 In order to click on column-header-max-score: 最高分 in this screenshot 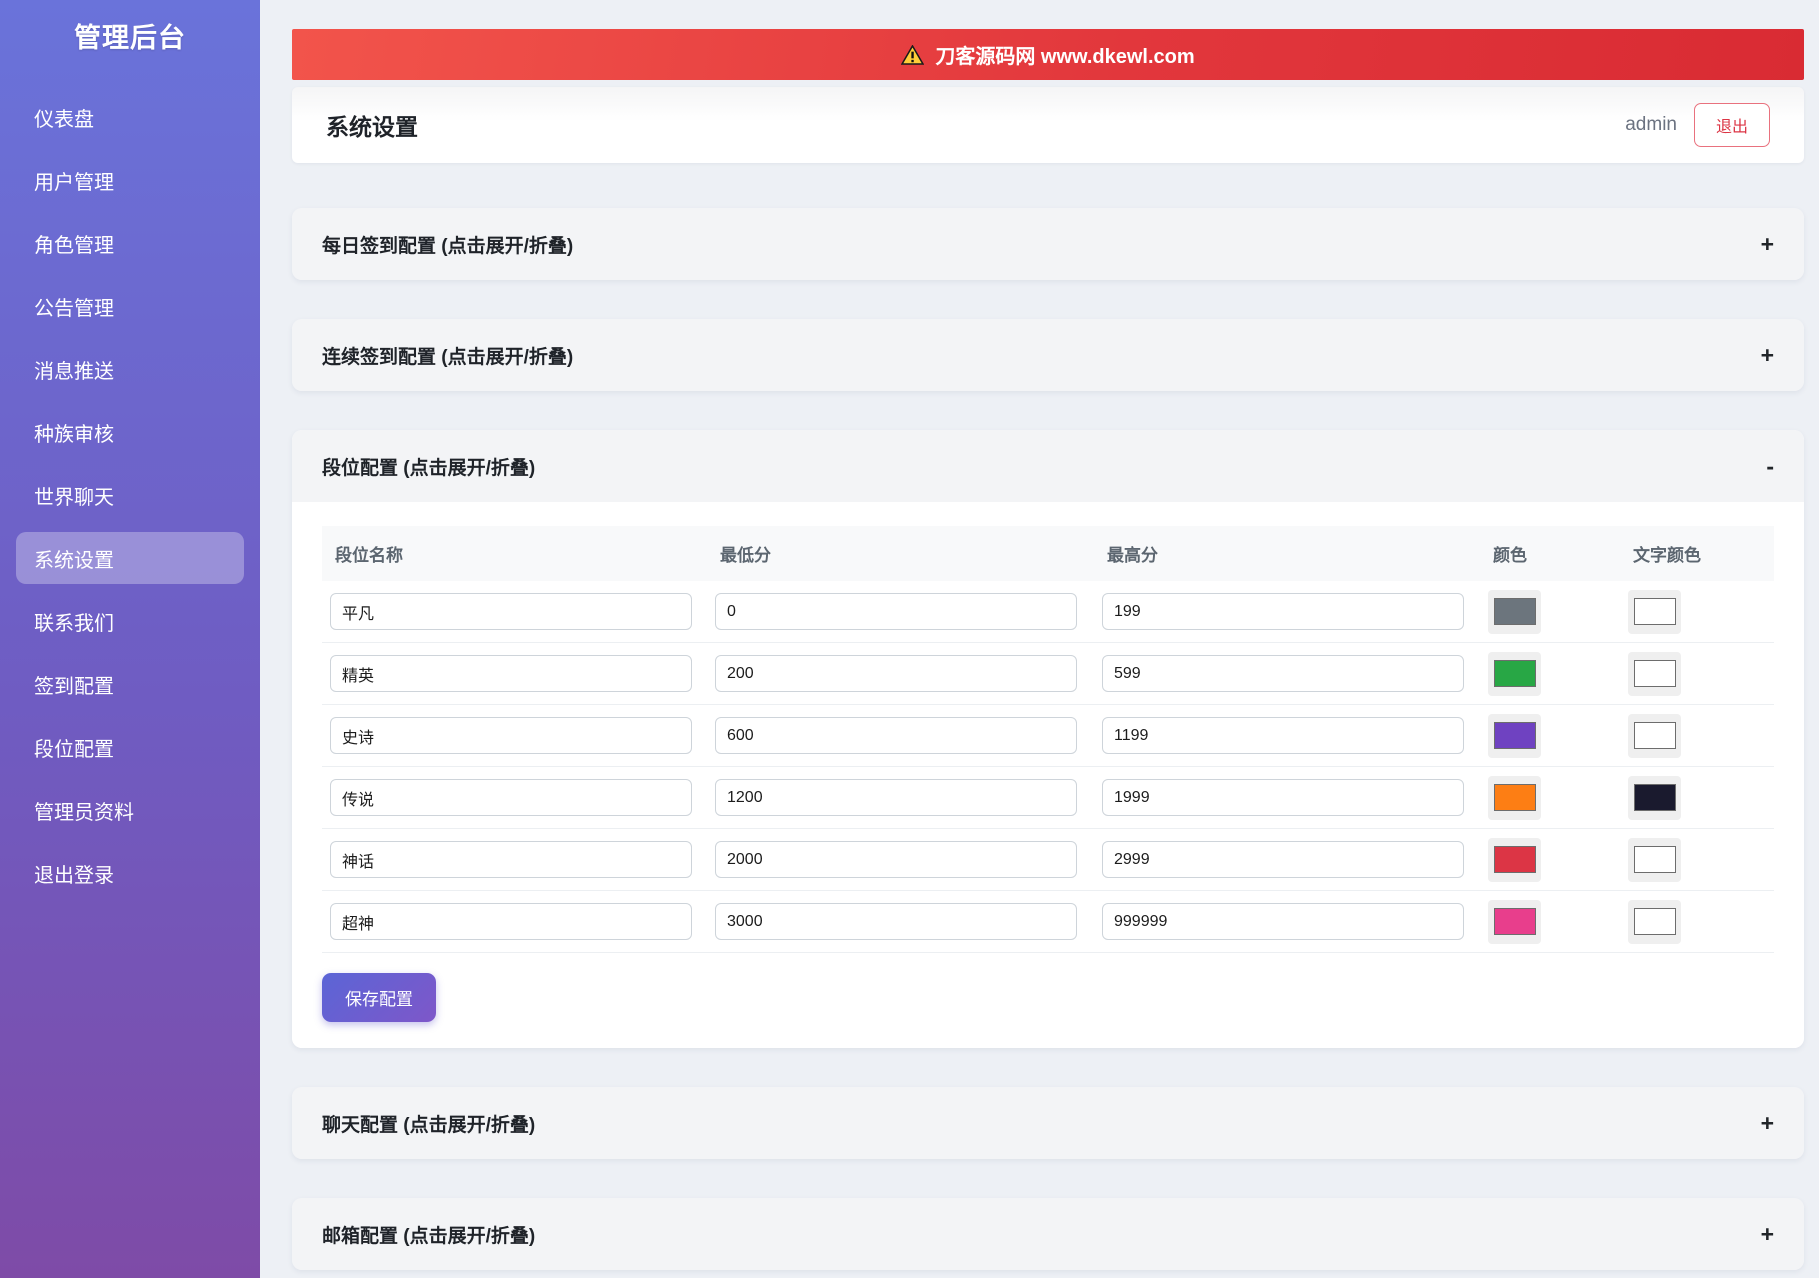, I will do `click(1132, 555)`.